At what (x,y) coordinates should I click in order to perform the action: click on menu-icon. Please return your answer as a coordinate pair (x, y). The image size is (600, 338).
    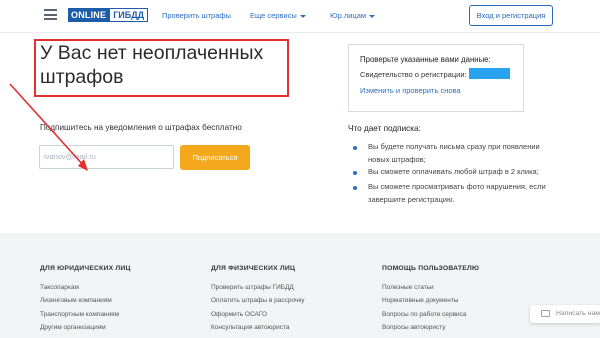
    Looking at the image, I should click on (50, 14).